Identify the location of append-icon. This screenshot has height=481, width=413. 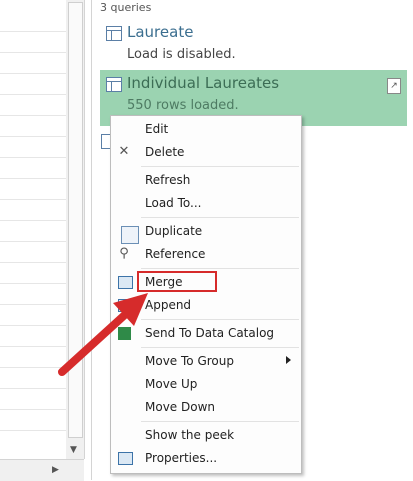
(124, 305).